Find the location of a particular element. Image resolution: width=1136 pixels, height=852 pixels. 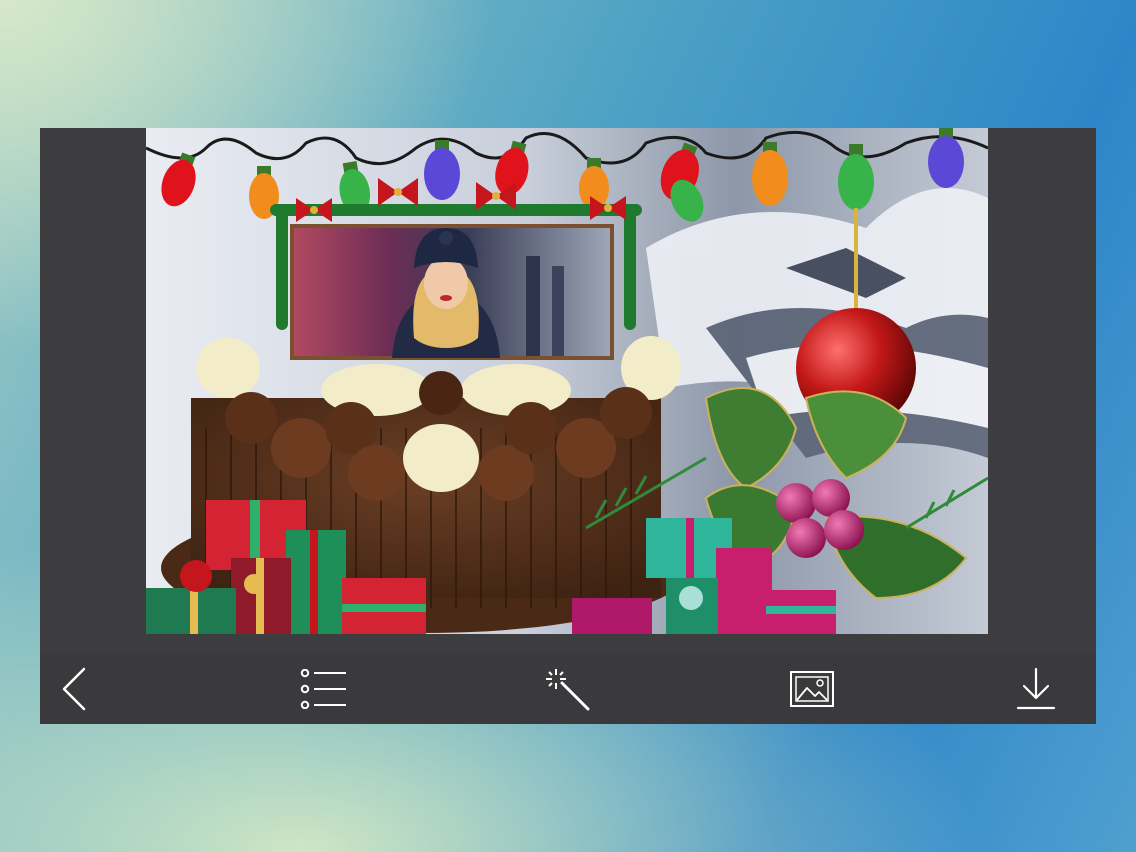

chevron-left-icon is located at coordinates (74, 689).